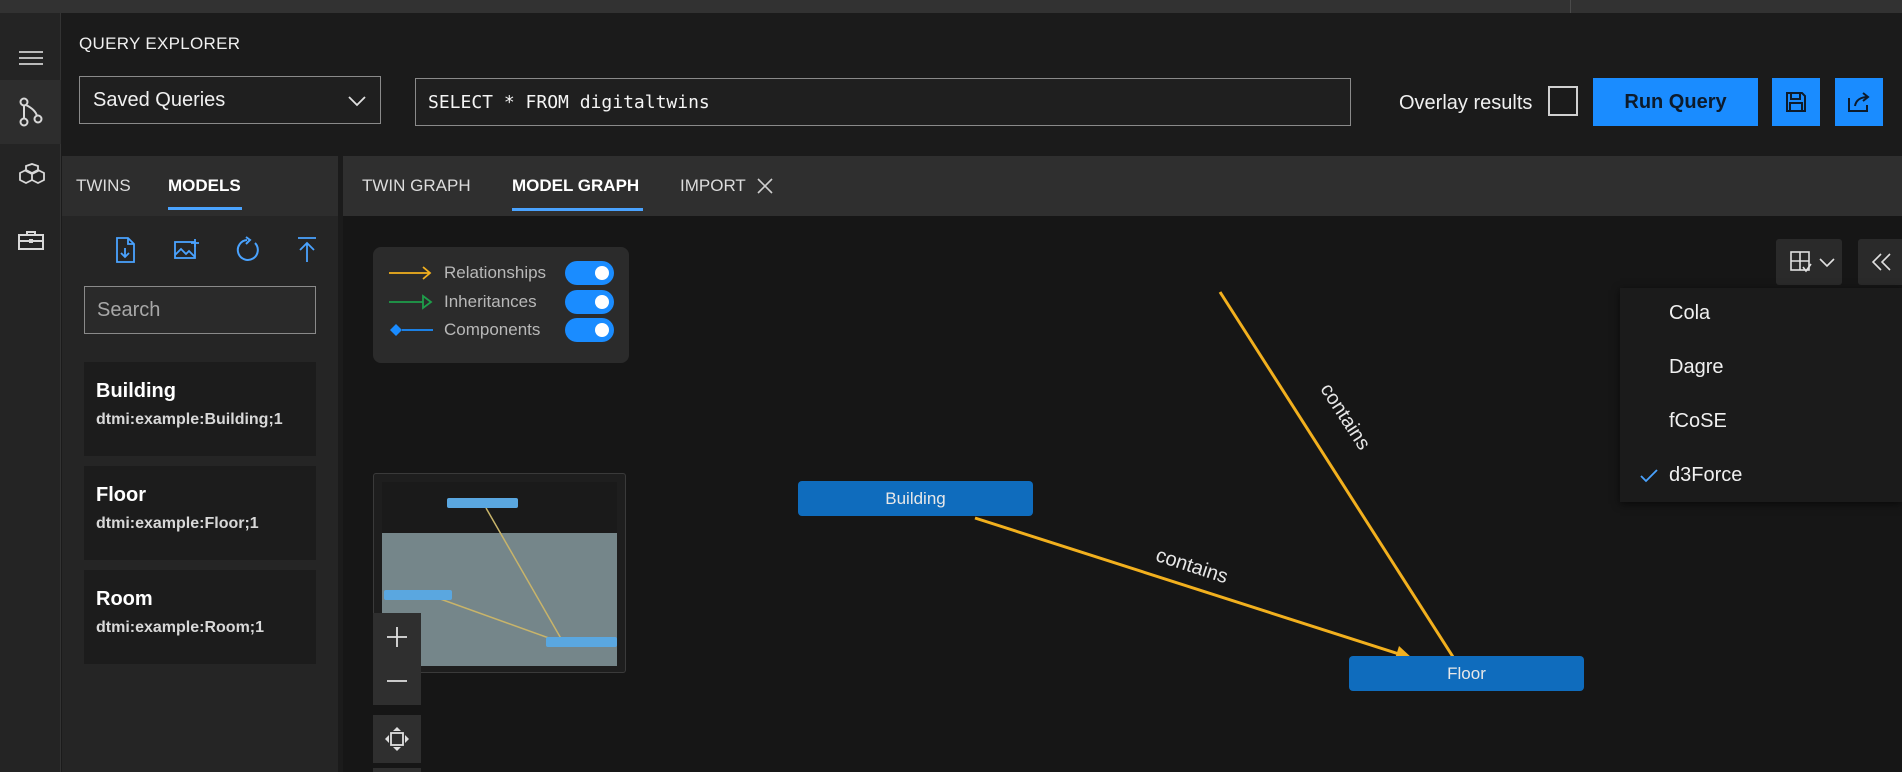 Image resolution: width=1902 pixels, height=772 pixels. What do you see at coordinates (1696, 367) in the screenshot?
I see `layout-option-dagre: Dagre` at bounding box center [1696, 367].